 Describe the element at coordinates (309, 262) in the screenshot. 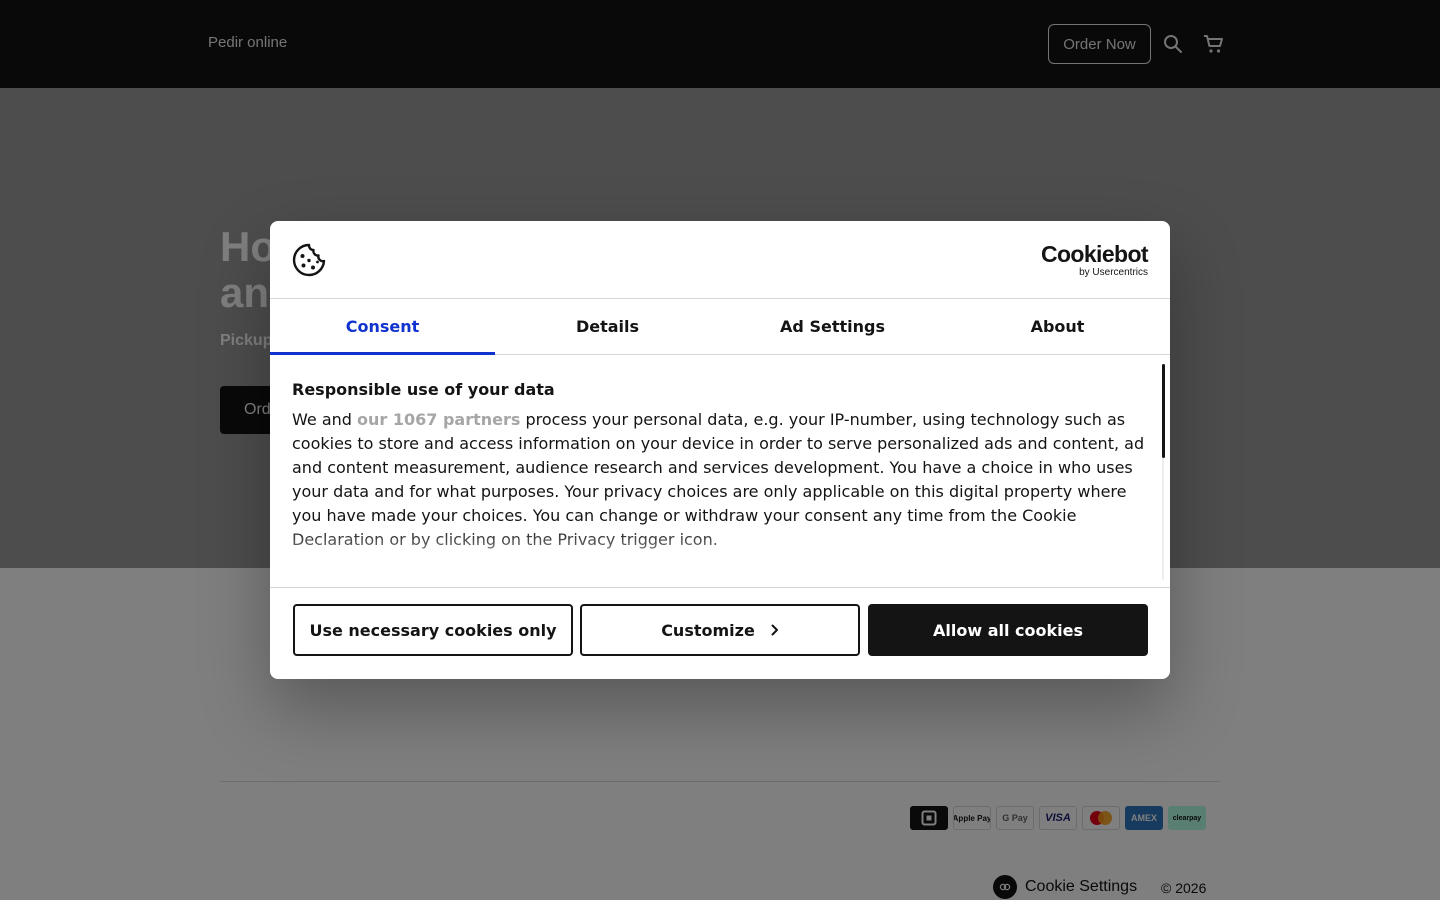

I see `cookie-icon` at that location.